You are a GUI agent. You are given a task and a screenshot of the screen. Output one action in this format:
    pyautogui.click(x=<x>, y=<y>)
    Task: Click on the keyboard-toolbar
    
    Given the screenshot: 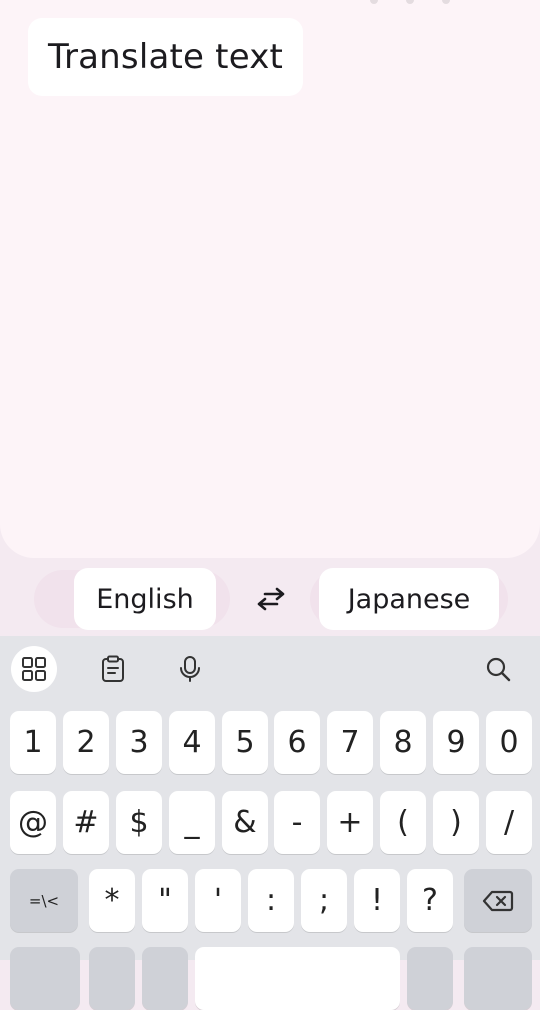 What is the action you would take?
    pyautogui.click(x=270, y=668)
    